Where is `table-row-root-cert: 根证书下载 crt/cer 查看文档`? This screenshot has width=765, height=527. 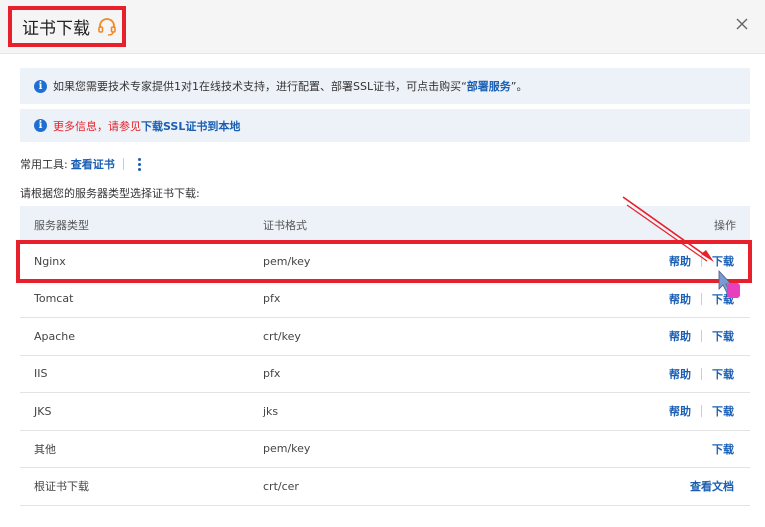
table-row-root-cert: 根证书下载 crt/cer 查看文档 is located at coordinates (385, 487).